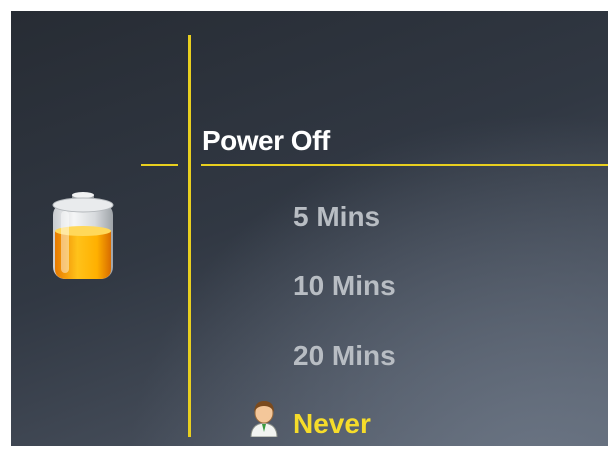  I want to click on option-5-mins: 5 Mins, so click(336, 217).